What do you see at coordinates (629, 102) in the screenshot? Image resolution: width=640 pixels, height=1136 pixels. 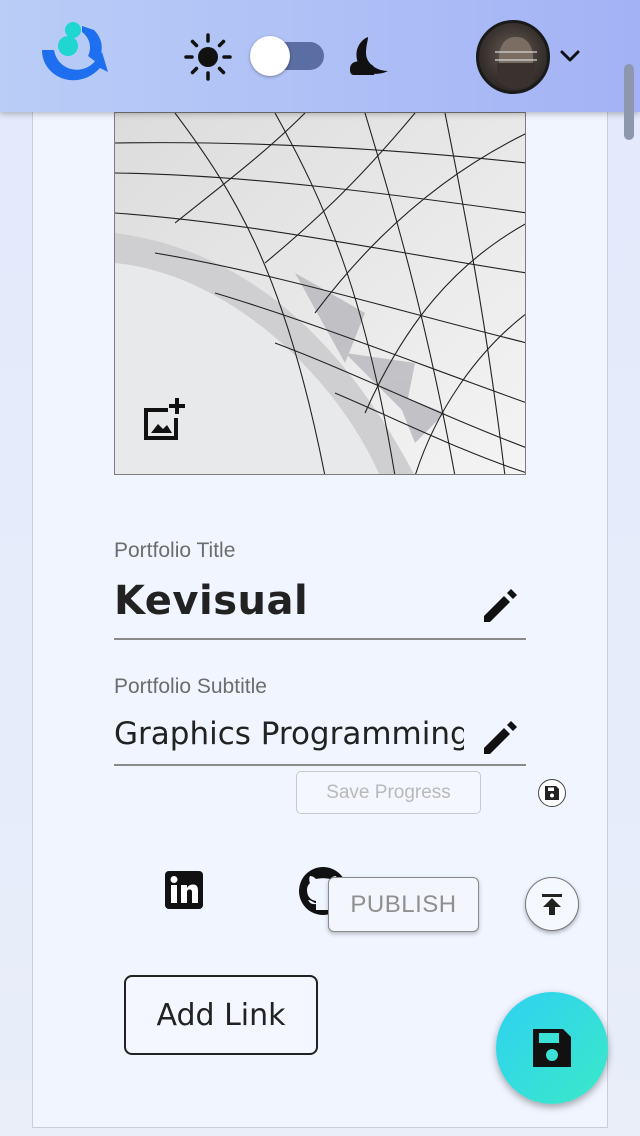 I see `scrollbar` at bounding box center [629, 102].